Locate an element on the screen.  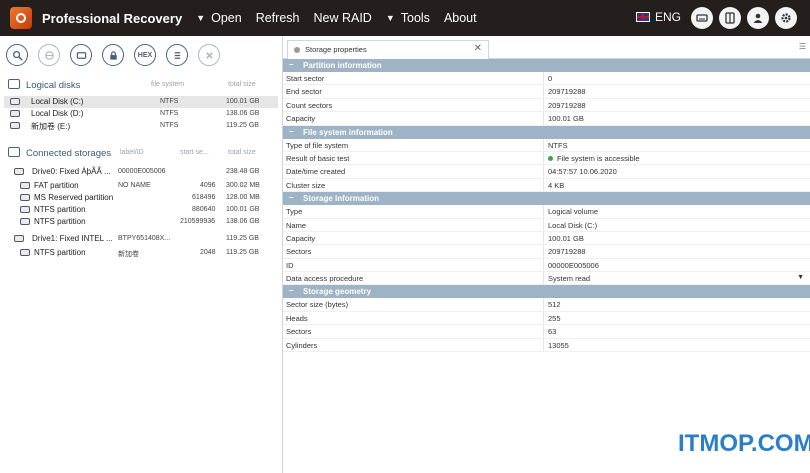
language-label: ENG is located at coordinates (668, 17).